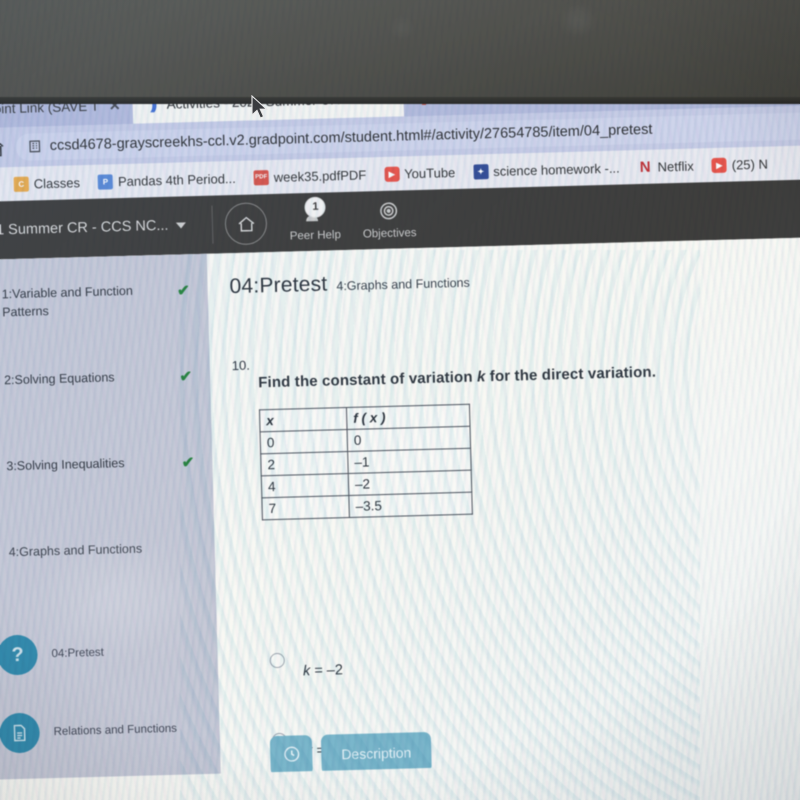 The width and height of the screenshot is (800, 800). What do you see at coordinates (304, 441) in the screenshot?
I see `cell-x: 0` at bounding box center [304, 441].